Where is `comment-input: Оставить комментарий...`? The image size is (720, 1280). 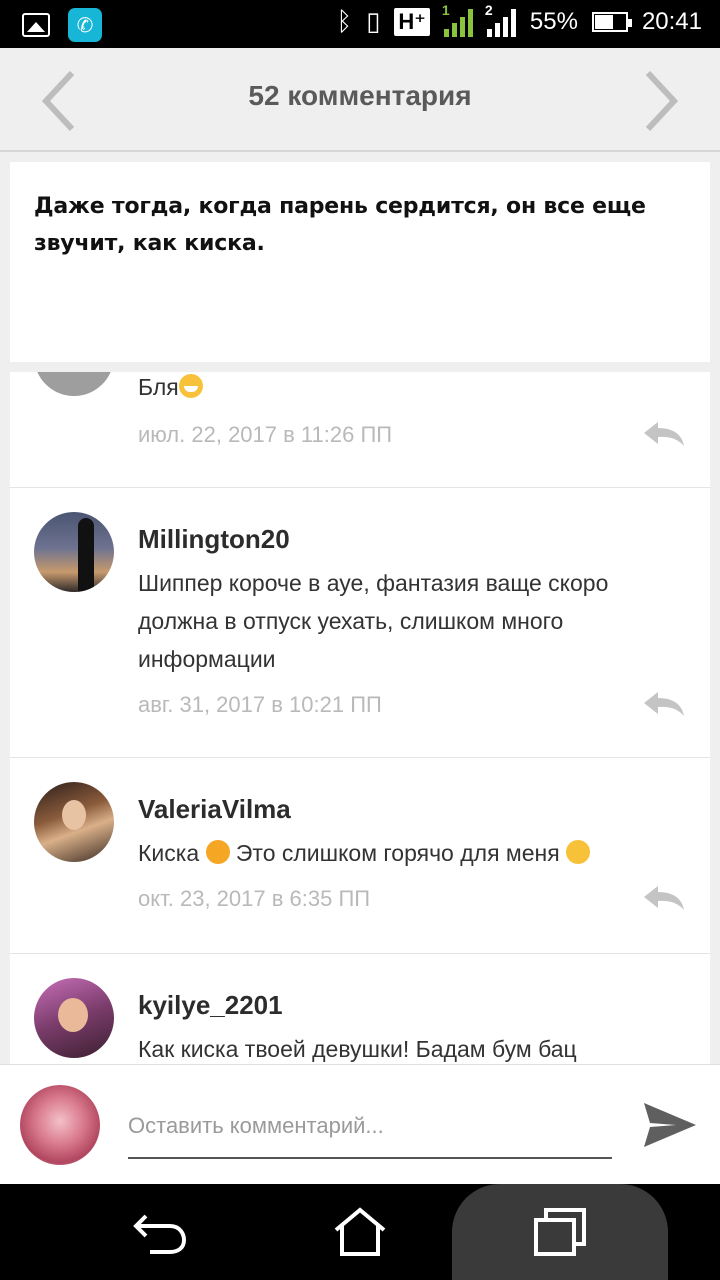
comment-input: Оставить комментарий... is located at coordinates (370, 1134).